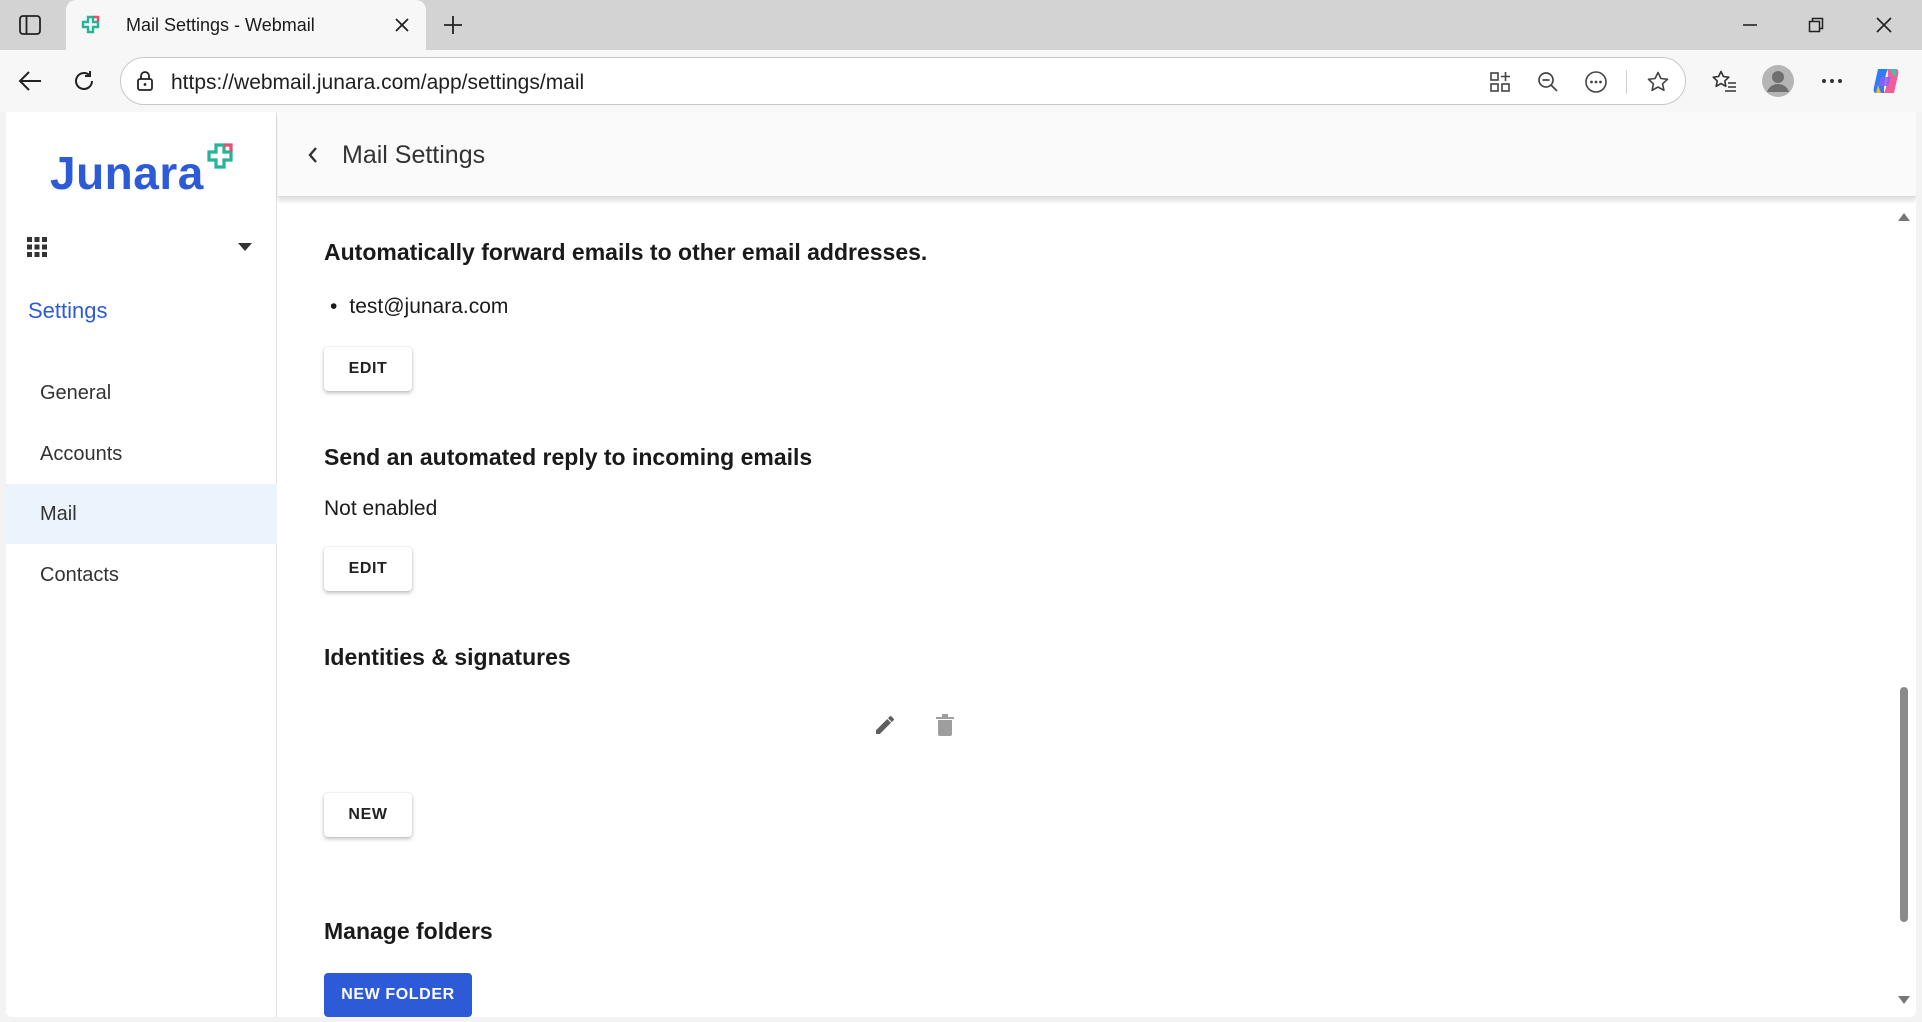  What do you see at coordinates (30, 81) in the screenshot?
I see `back-arrow-icon` at bounding box center [30, 81].